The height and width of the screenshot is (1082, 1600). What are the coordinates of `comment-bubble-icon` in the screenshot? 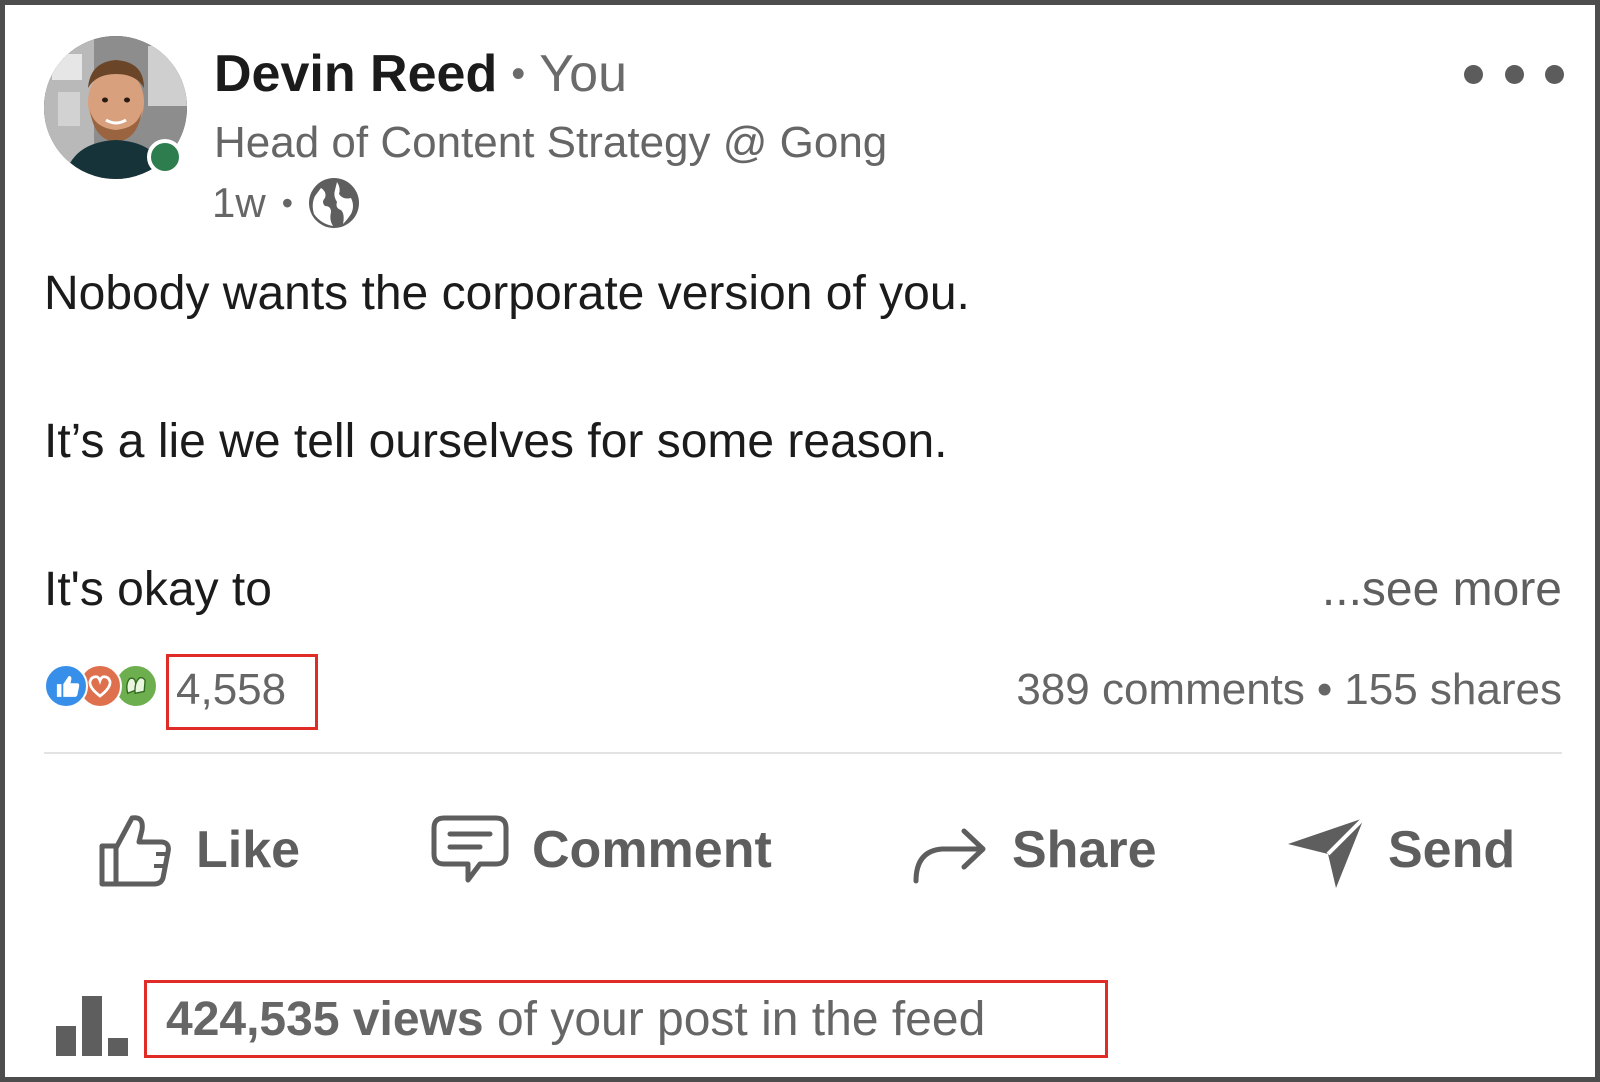 It's located at (470, 849).